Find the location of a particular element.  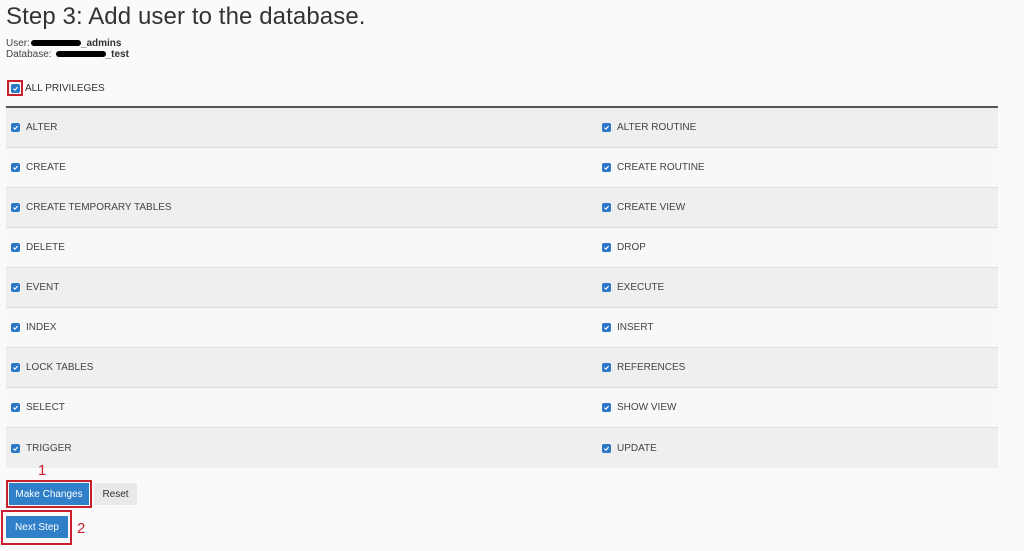

privilege-label: CREATE TEMPORARY TABLES is located at coordinates (99, 207).